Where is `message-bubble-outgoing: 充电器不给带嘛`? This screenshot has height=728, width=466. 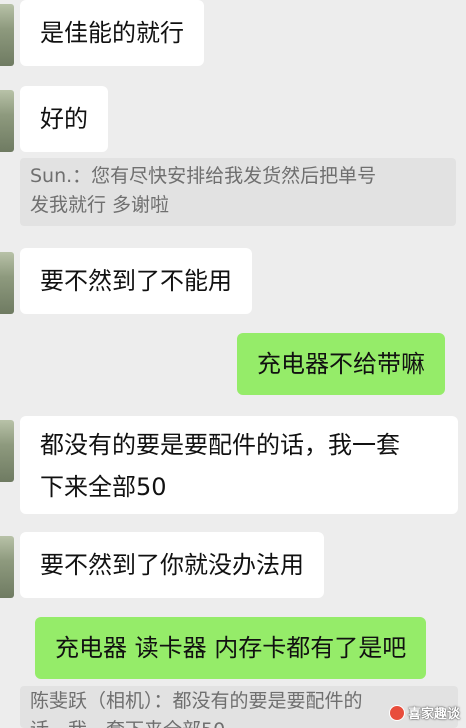 message-bubble-outgoing: 充电器不给带嘛 is located at coordinates (341, 364).